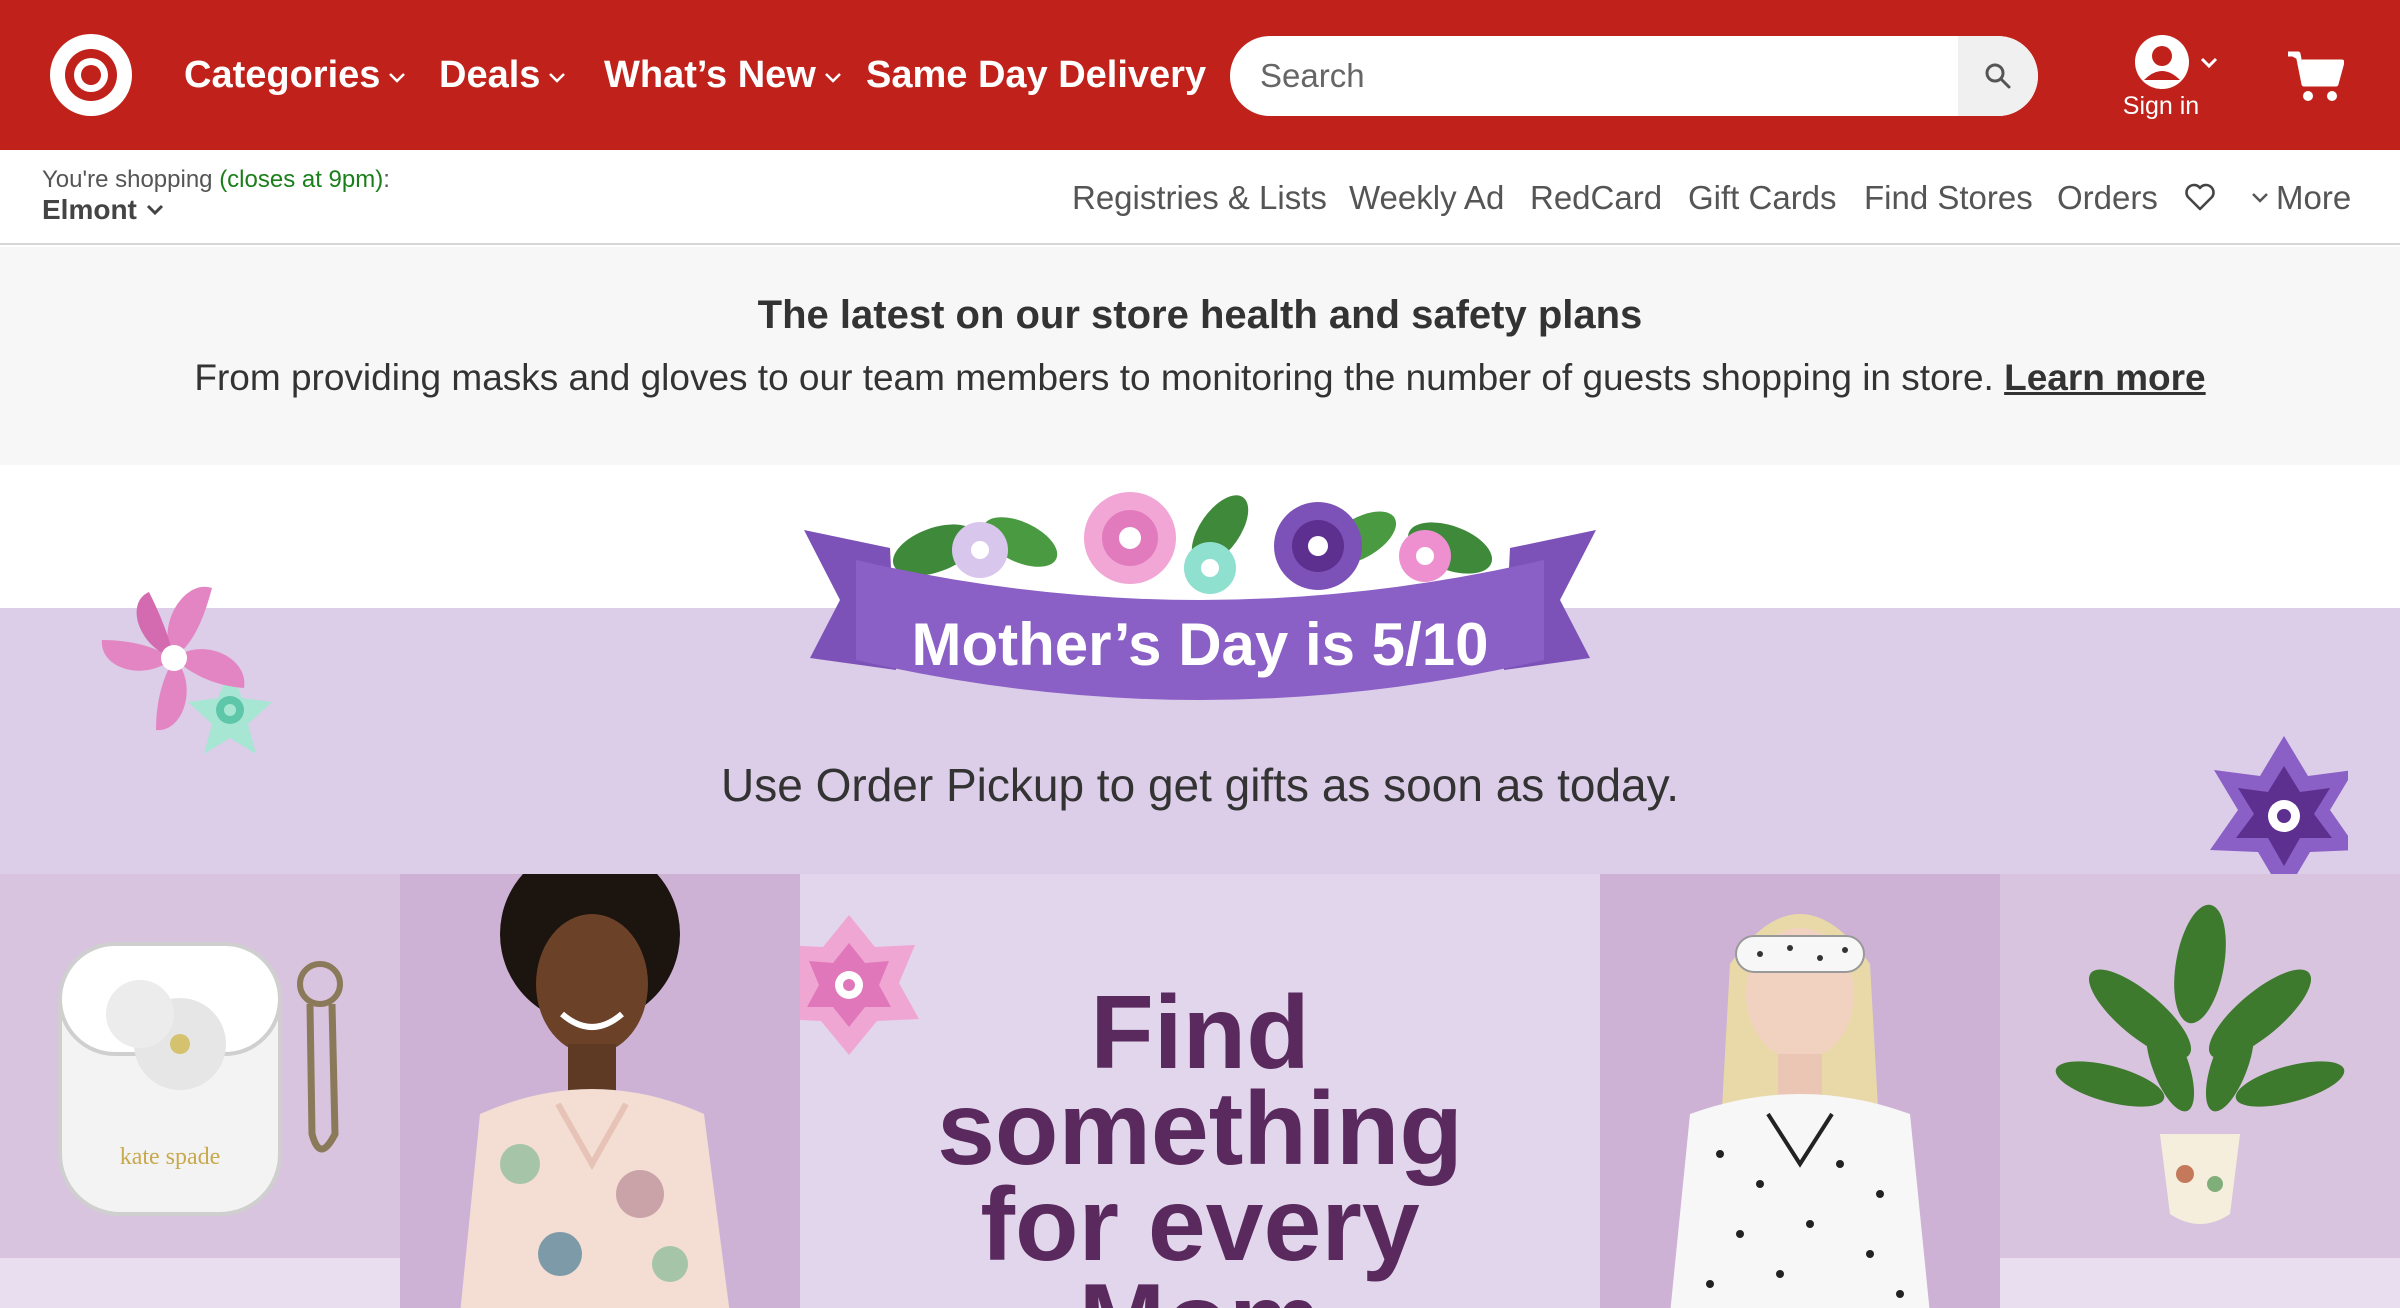 The image size is (2400, 1308). I want to click on sign-in-label: Sign in, so click(2161, 106).